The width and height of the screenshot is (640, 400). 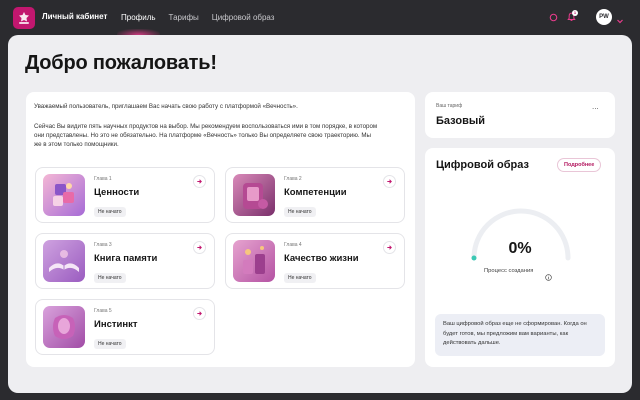 I want to click on chapter-title: Качество жизни, so click(x=321, y=258).